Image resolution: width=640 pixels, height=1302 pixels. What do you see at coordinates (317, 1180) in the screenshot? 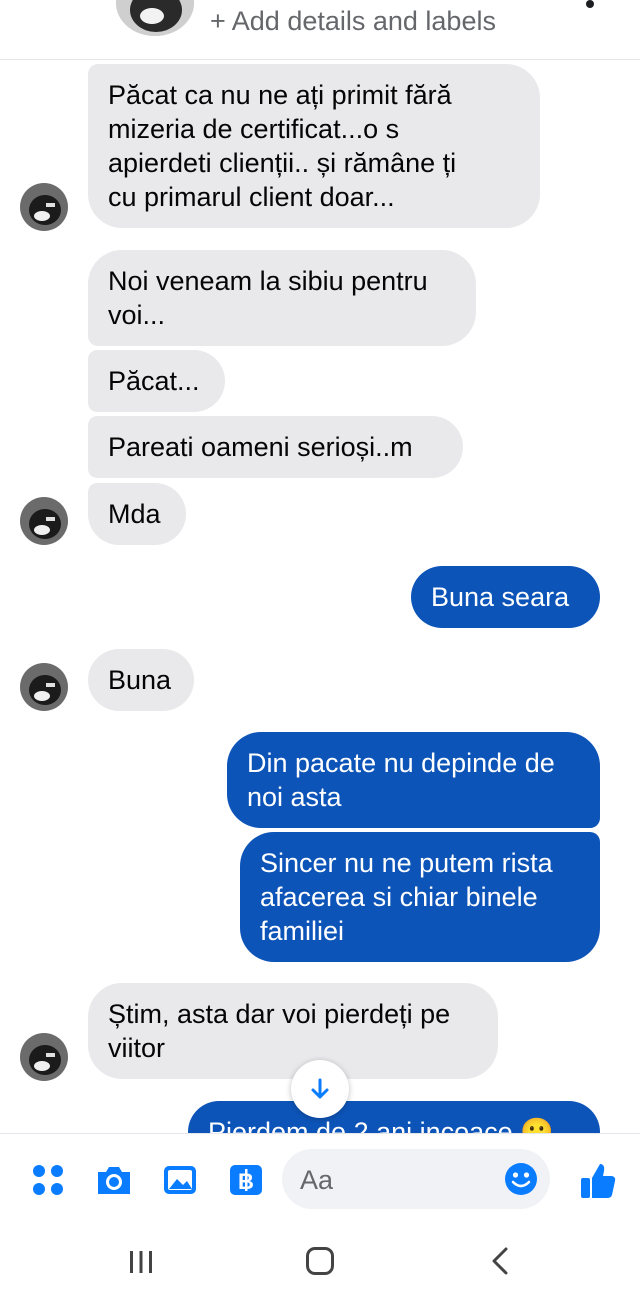
I see `message-input-placeholder: Aa` at bounding box center [317, 1180].